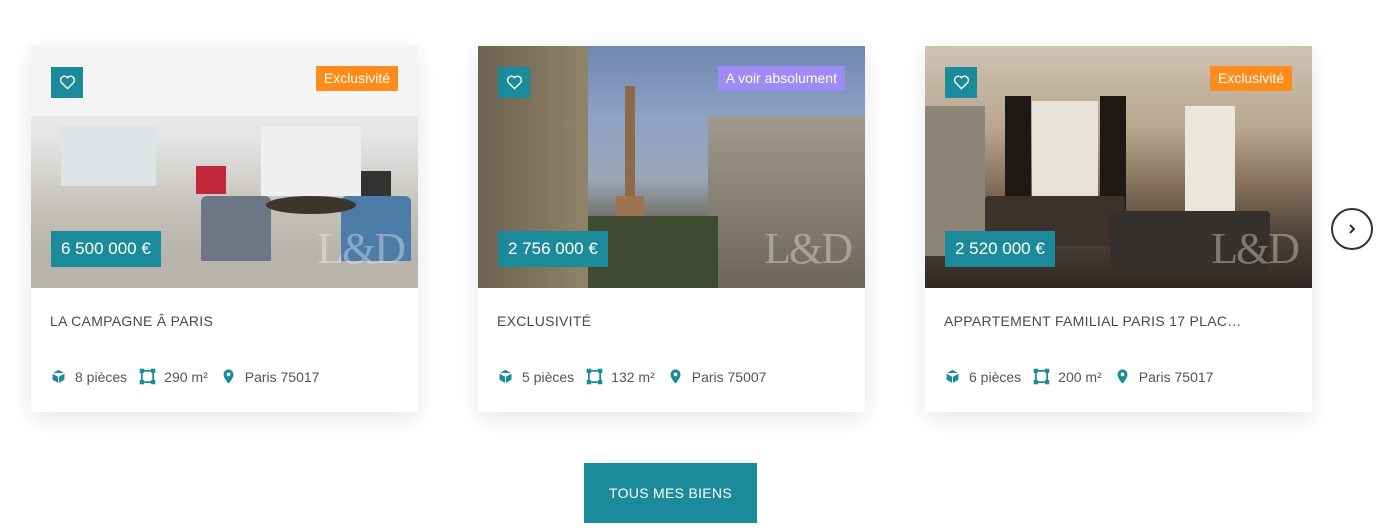  I want to click on all-listings-button: TOUS MES BIENS, so click(670, 493).